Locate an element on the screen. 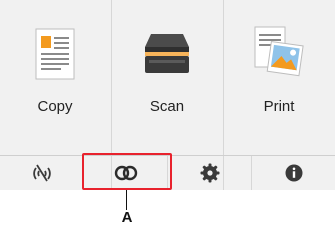 This screenshot has width=335, height=240. copy-icon is located at coordinates (55, 54).